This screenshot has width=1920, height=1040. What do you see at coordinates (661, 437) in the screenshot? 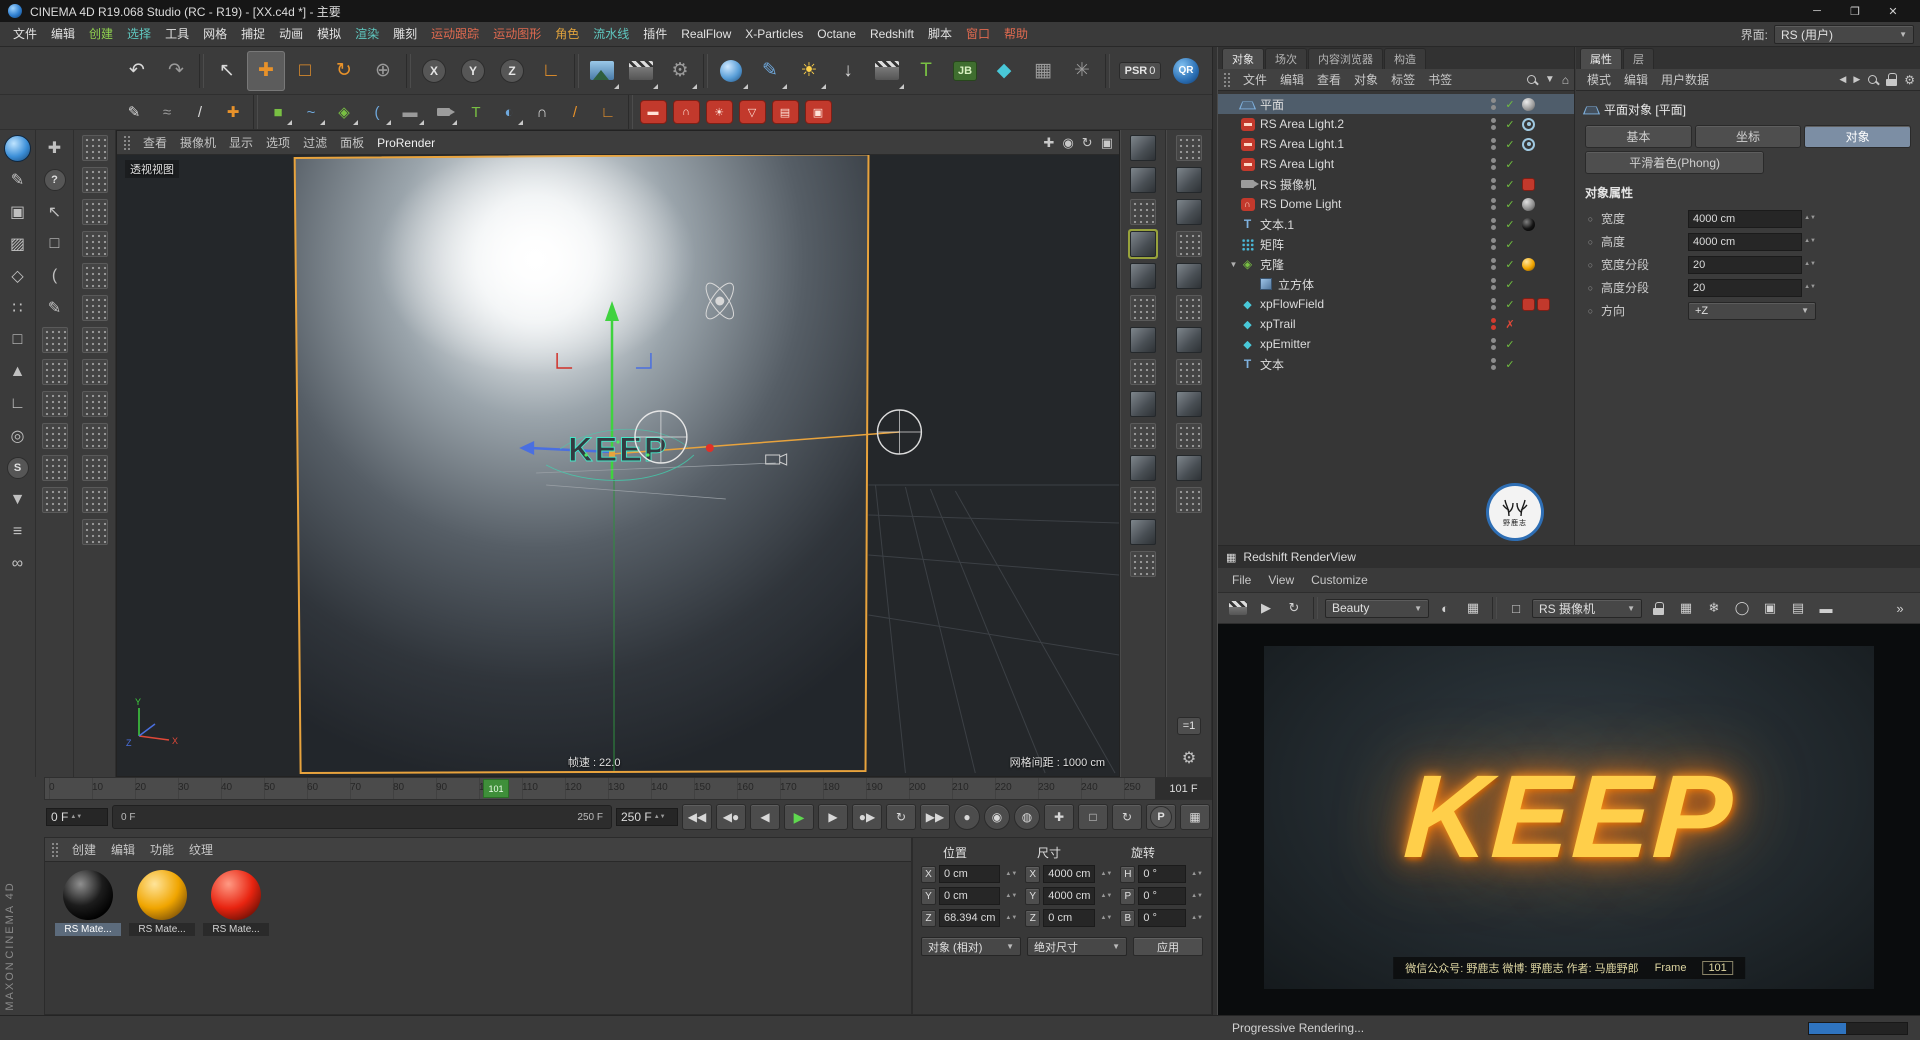
I see `light-gizmo-circle` at bounding box center [661, 437].